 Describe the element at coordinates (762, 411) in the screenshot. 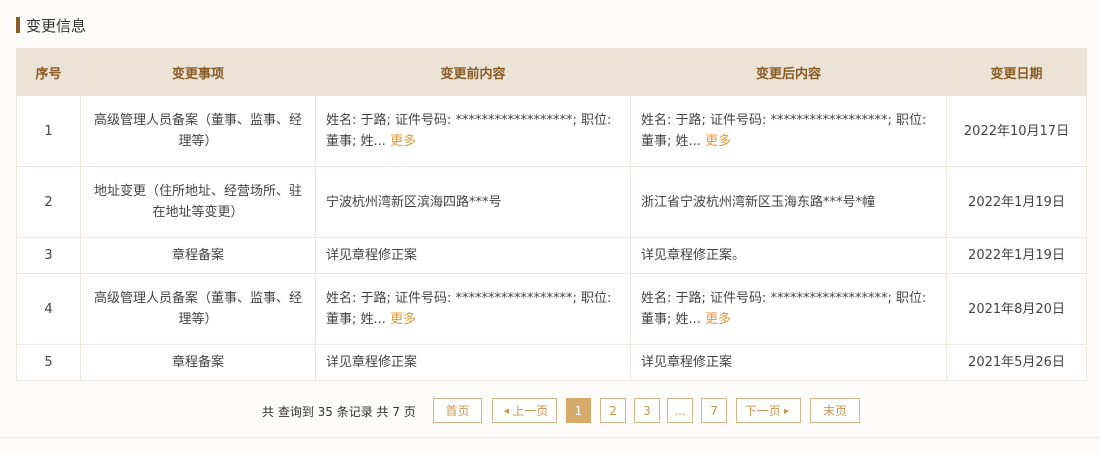

I see `next-page-label: 下一页` at that location.